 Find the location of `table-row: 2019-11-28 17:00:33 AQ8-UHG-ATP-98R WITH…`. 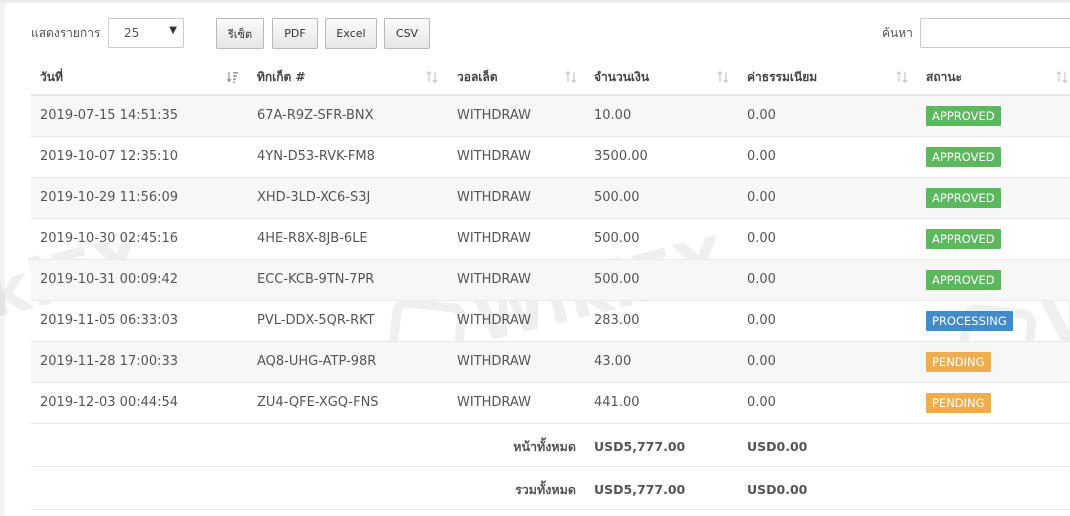

table-row: 2019-11-28 17:00:33 AQ8-UHG-ATP-98R WITH… is located at coordinates (550, 362).